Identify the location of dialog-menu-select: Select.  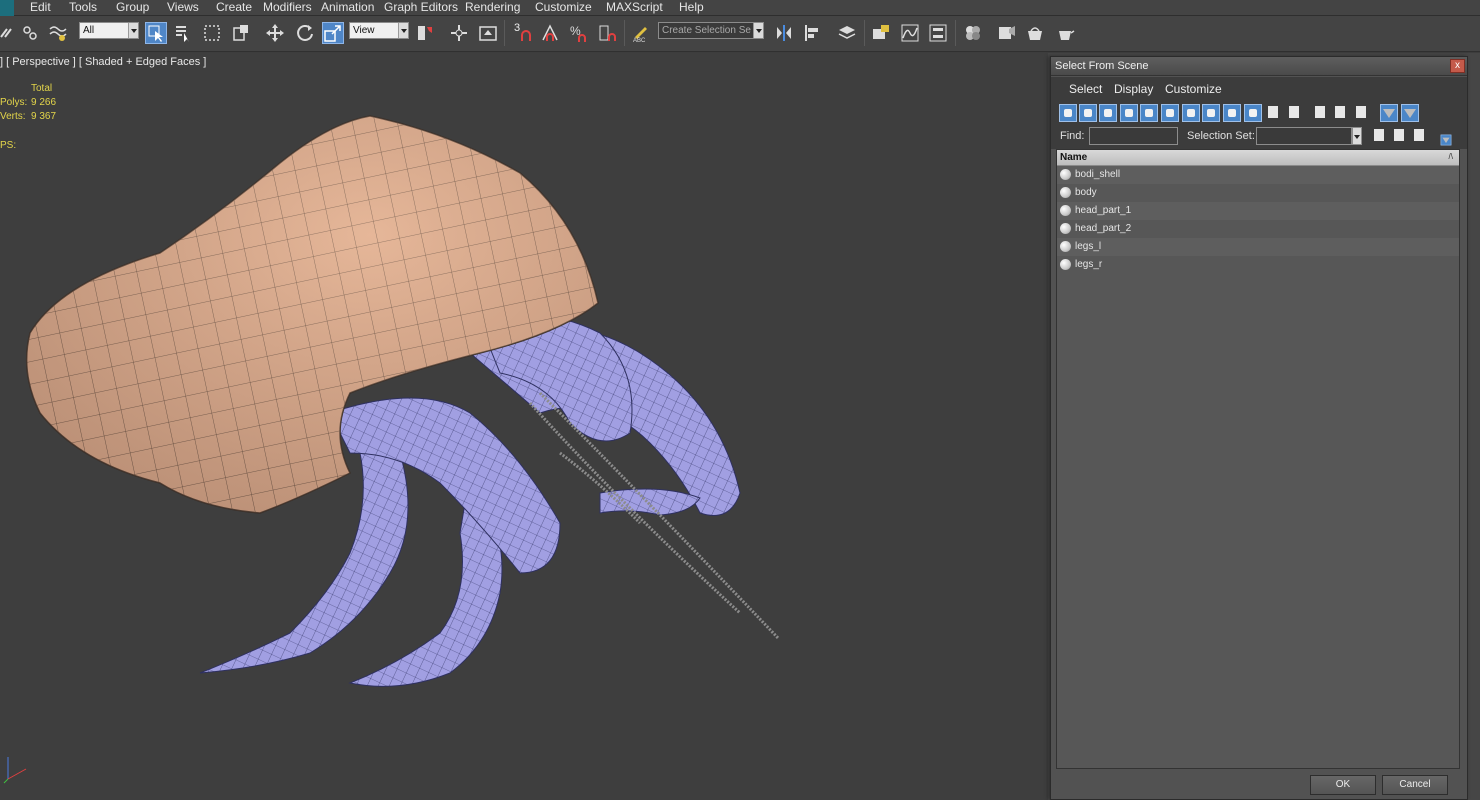
(1085, 89).